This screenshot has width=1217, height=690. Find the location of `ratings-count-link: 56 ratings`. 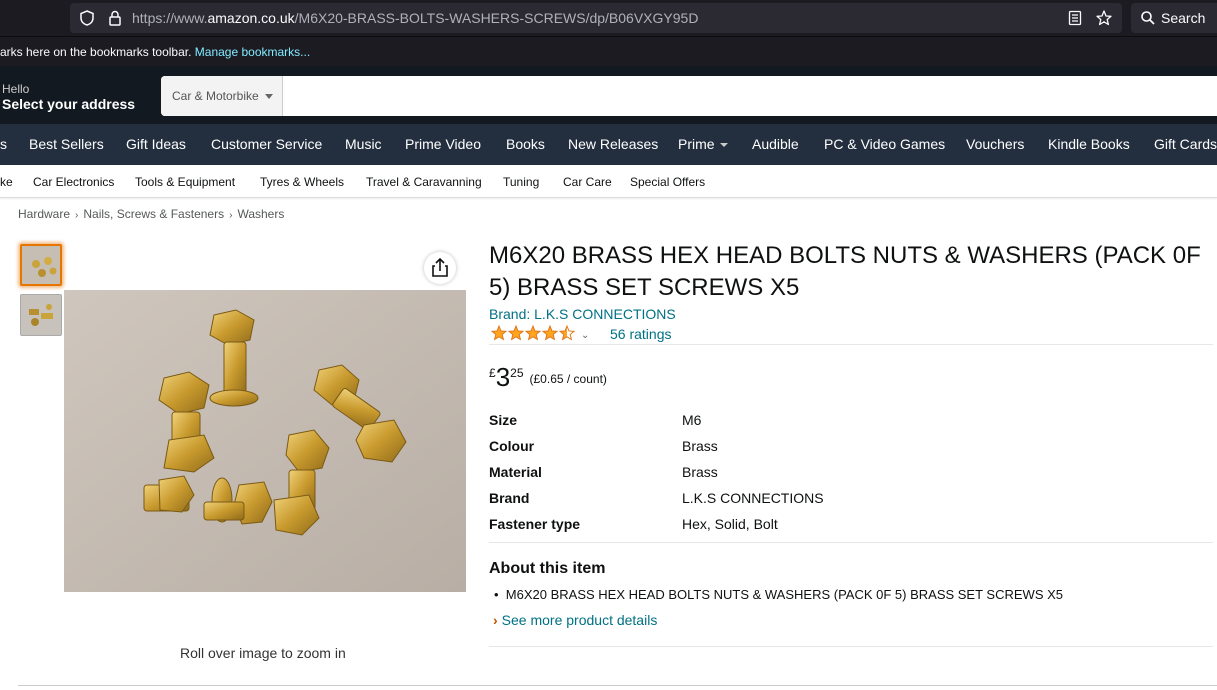

ratings-count-link: 56 ratings is located at coordinates (640, 334).